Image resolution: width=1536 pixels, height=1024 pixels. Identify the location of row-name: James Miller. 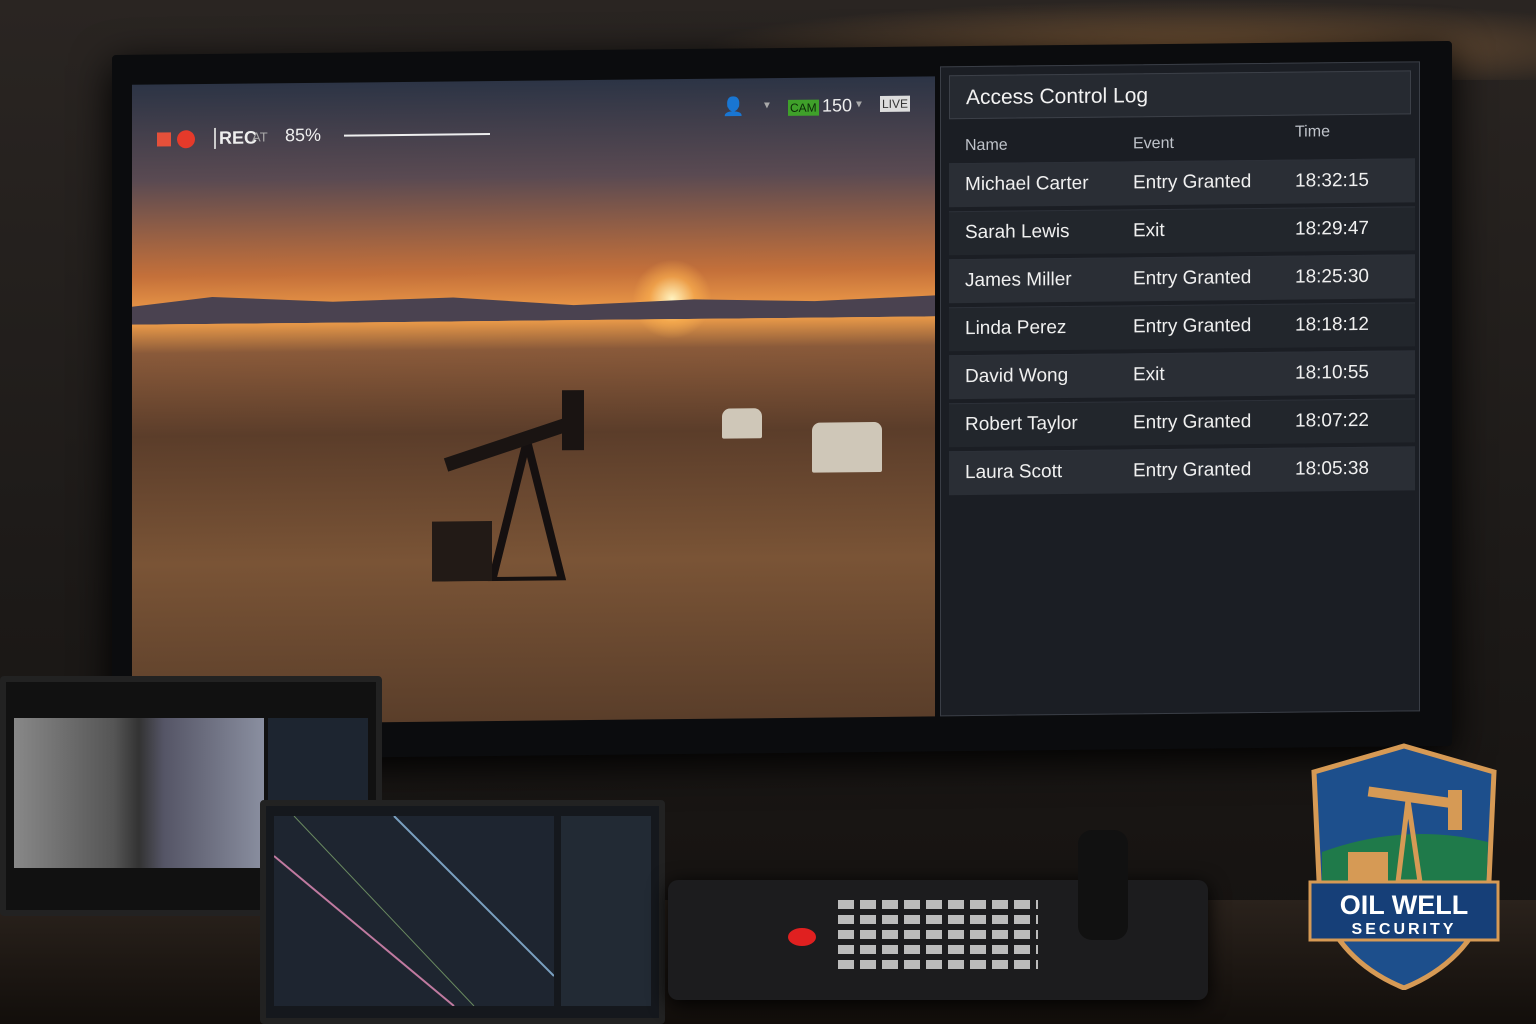
(1018, 280).